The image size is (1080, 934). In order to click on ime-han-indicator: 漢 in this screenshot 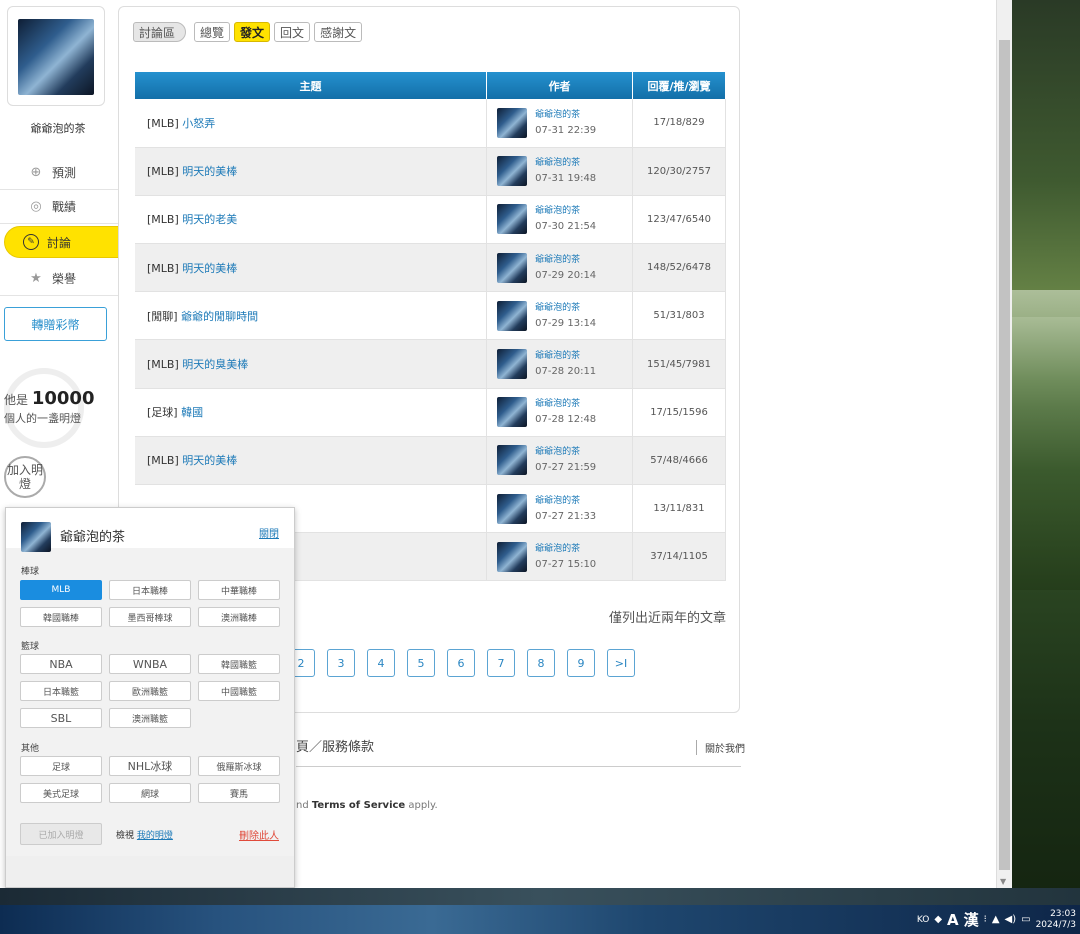, I will do `click(971, 919)`.